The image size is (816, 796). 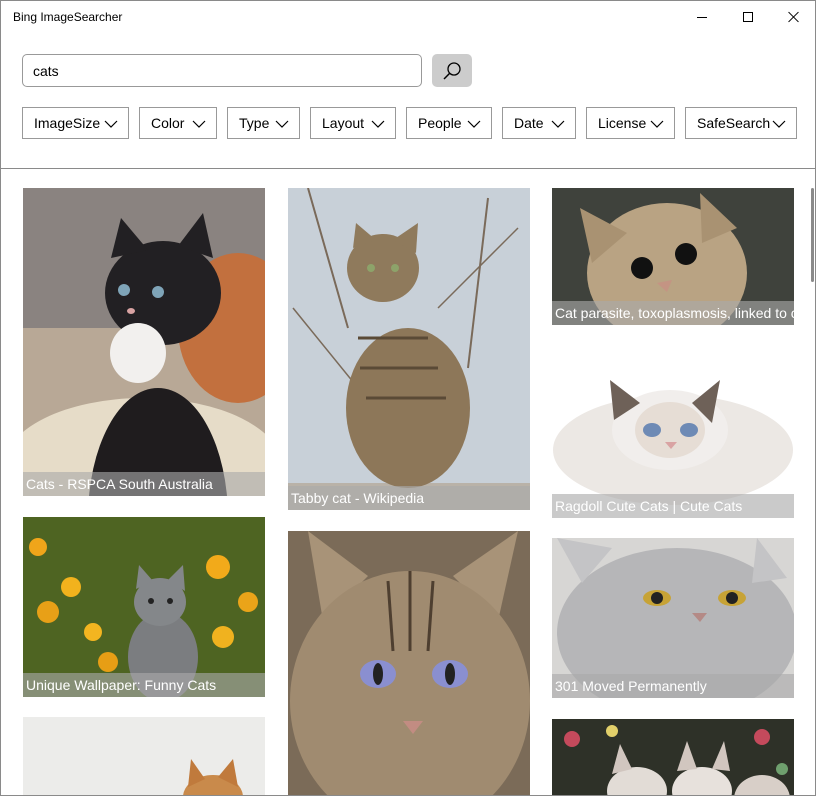 I want to click on filter-date: Date, so click(x=539, y=123).